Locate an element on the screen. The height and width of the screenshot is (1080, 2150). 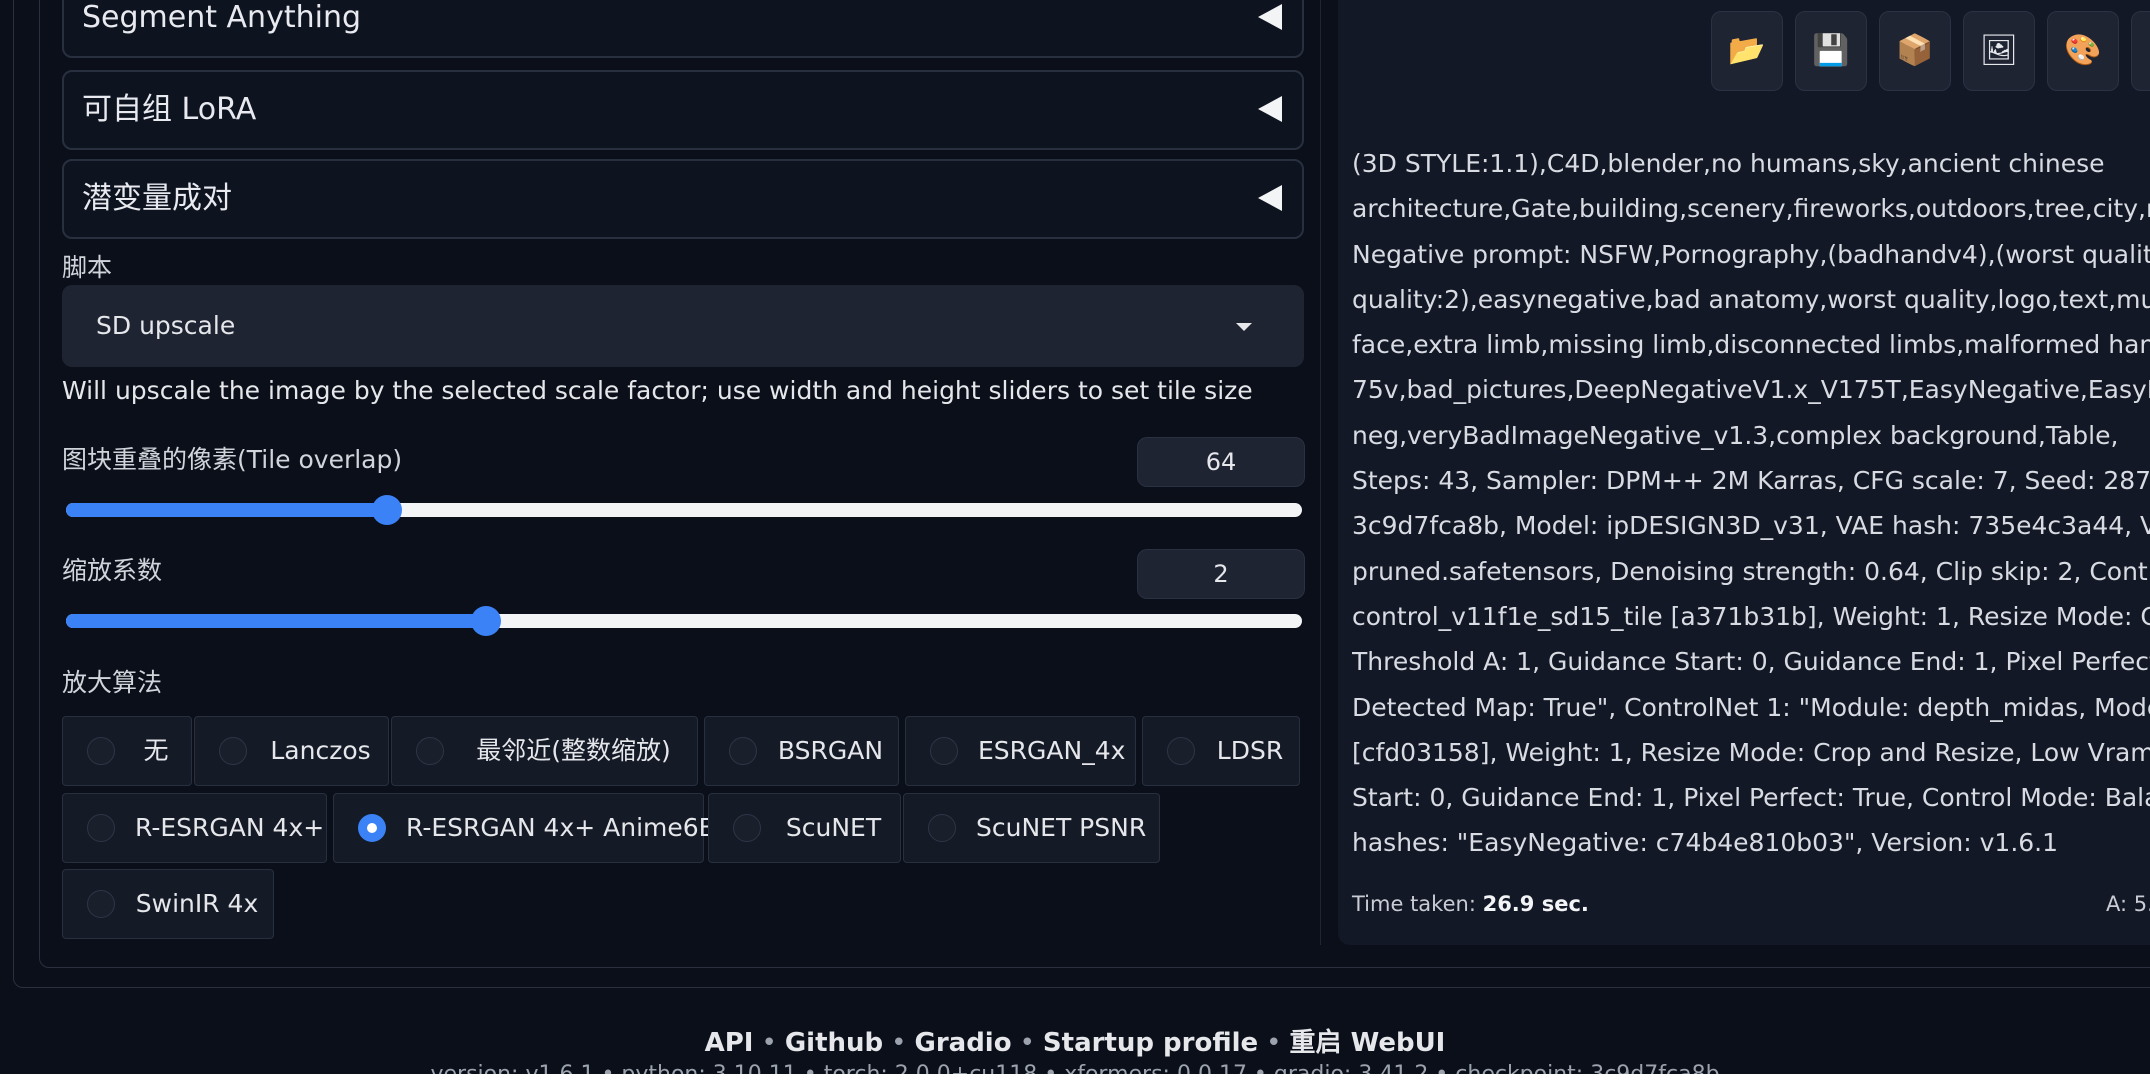
open-folder-button: 📂 is located at coordinates (1747, 51).